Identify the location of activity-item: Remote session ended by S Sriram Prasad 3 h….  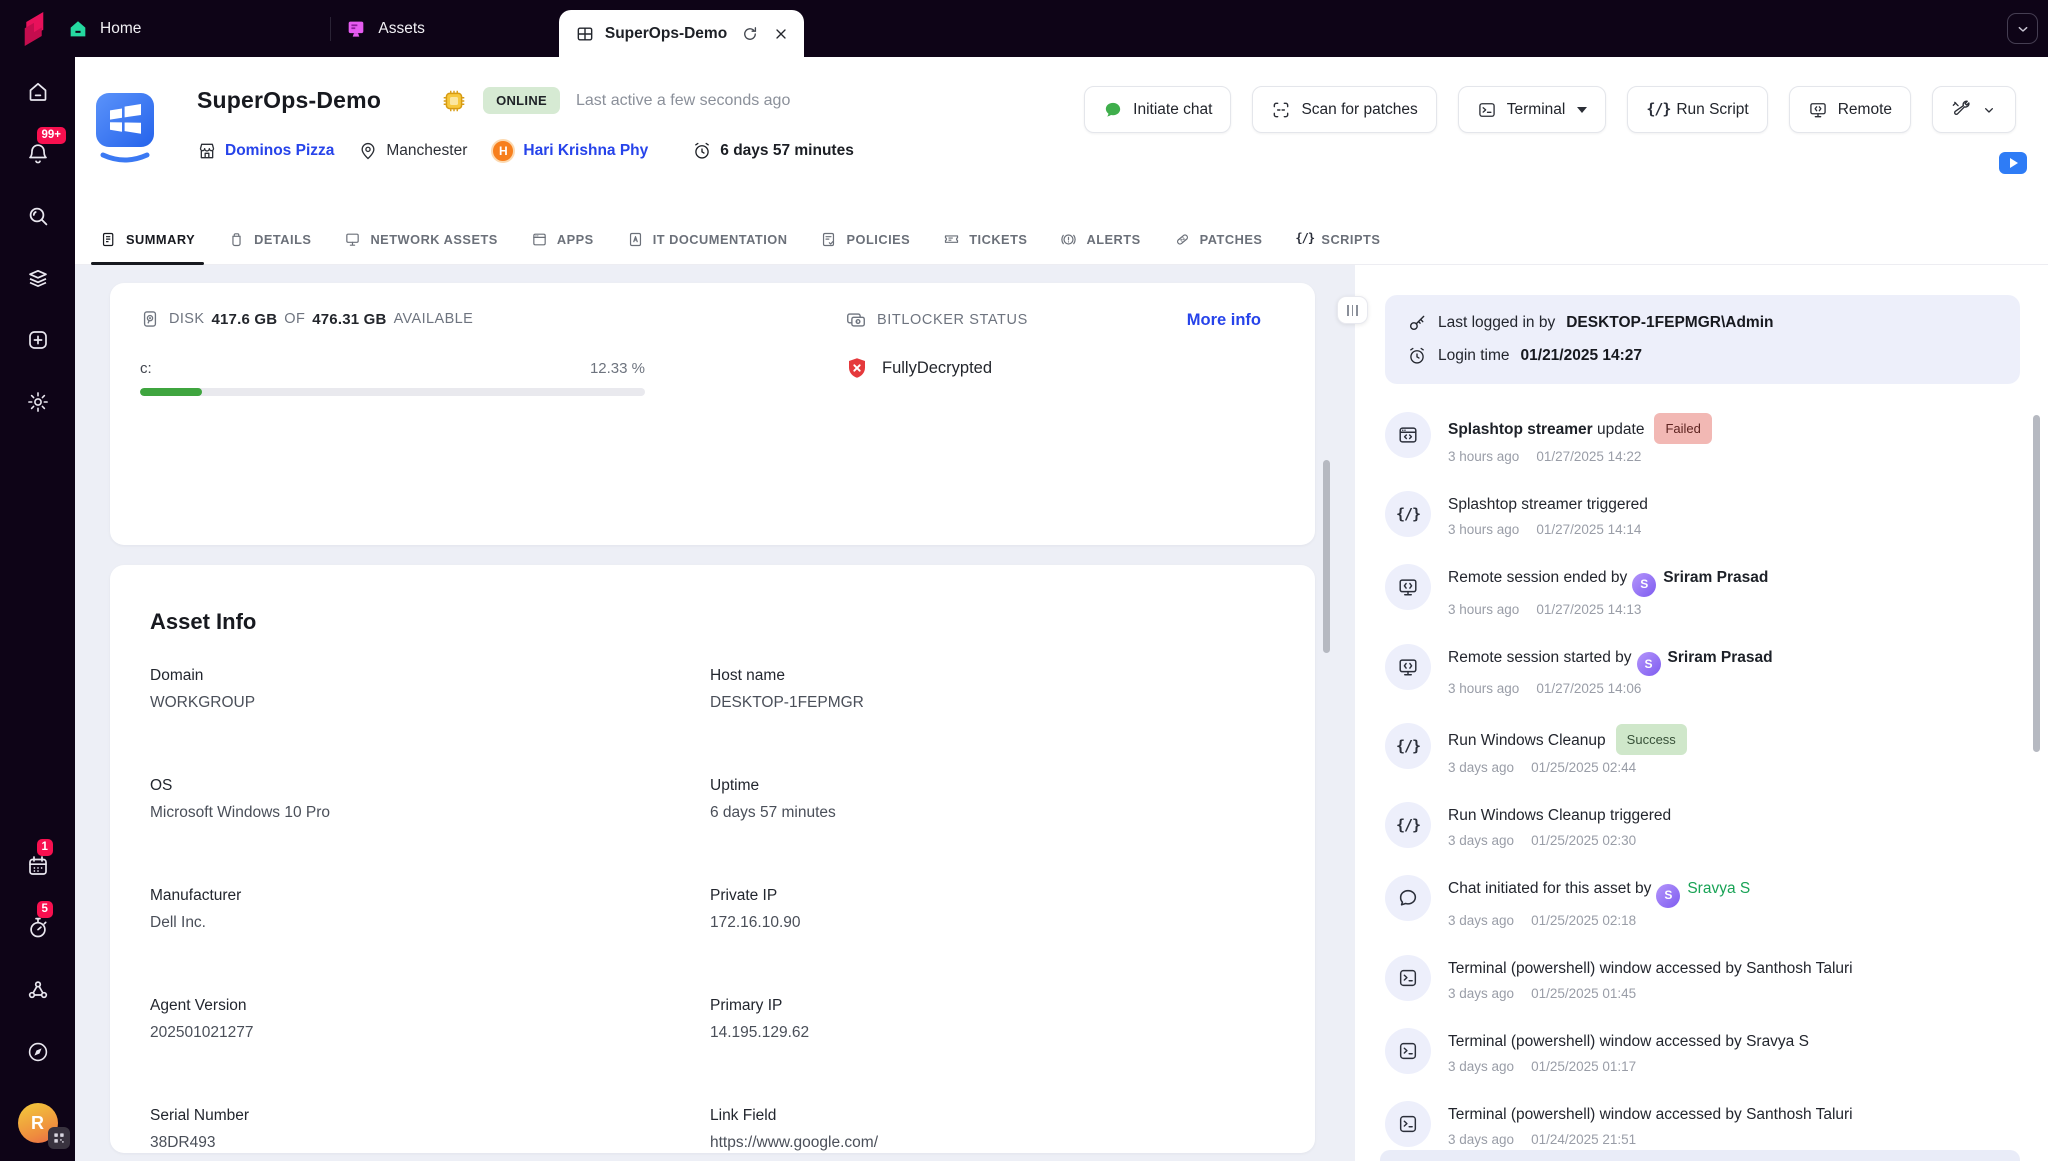
(1702, 590).